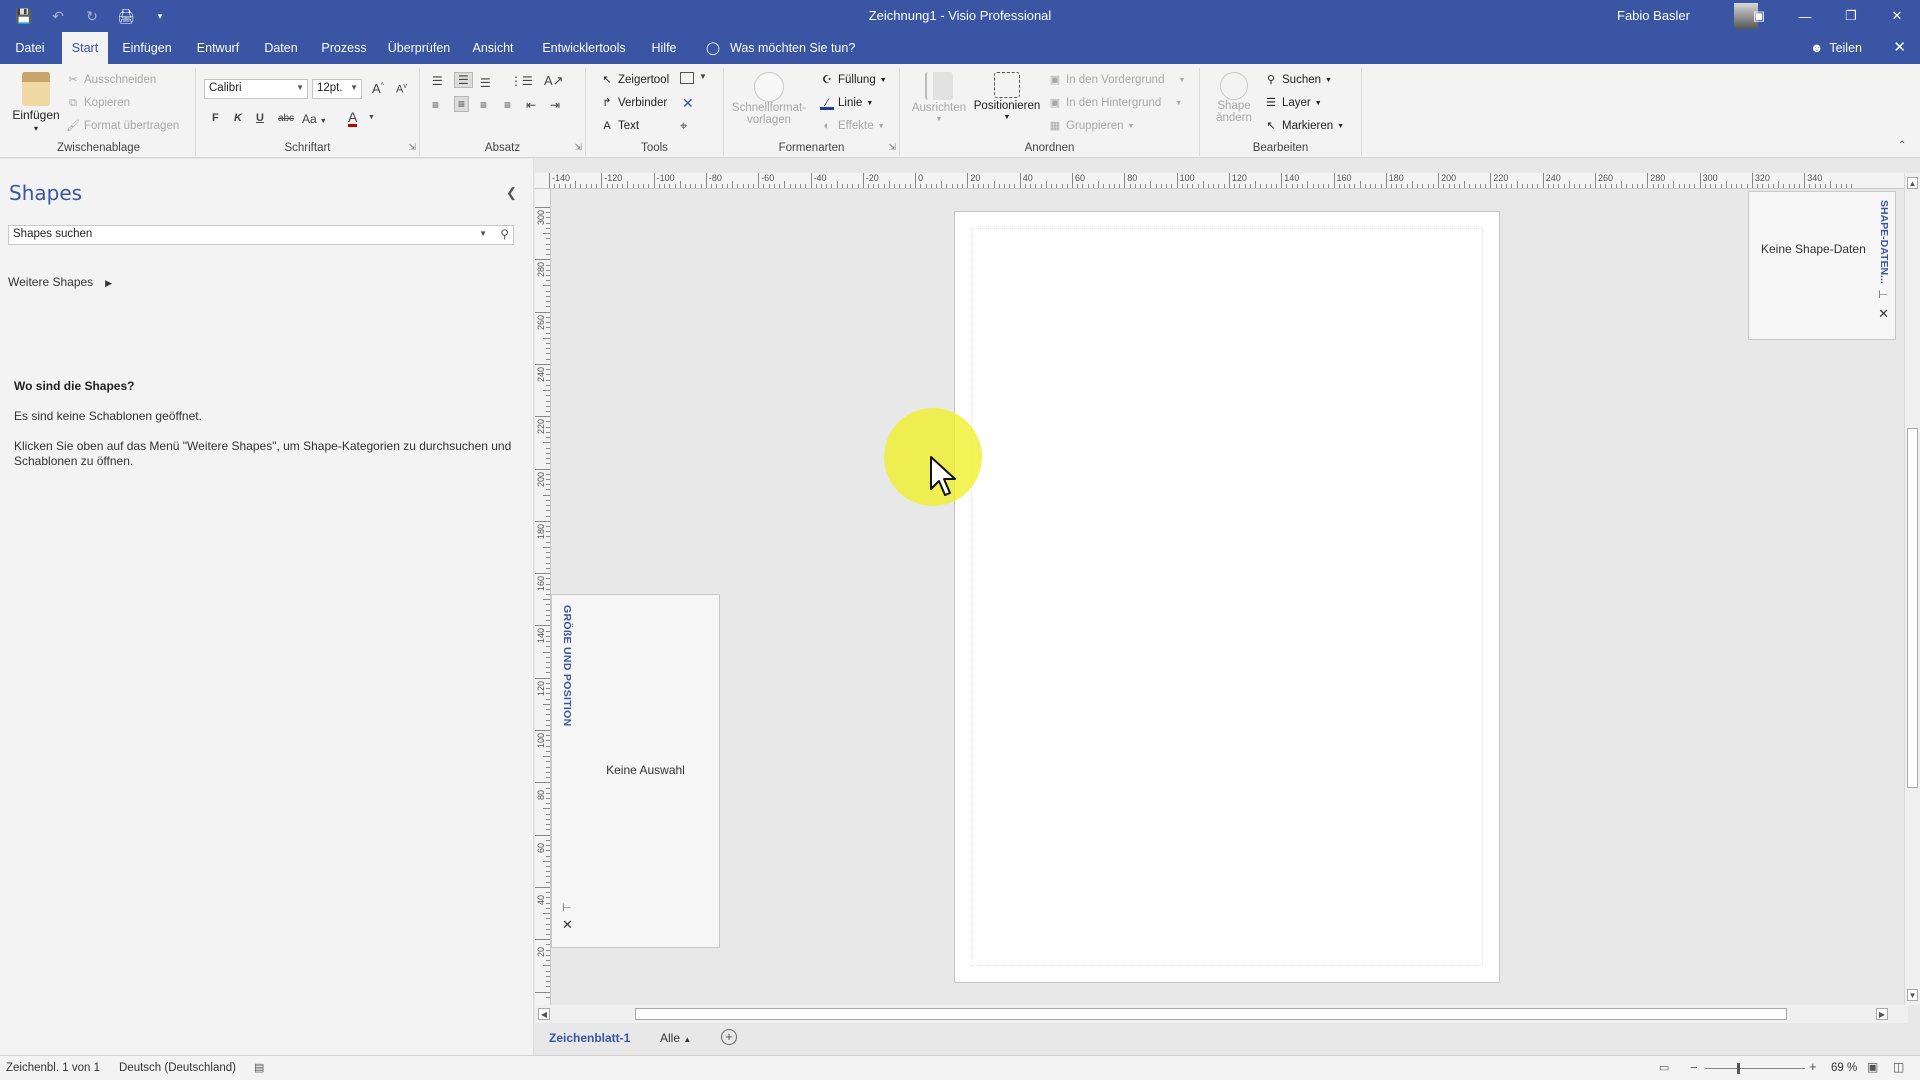 The width and height of the screenshot is (1920, 1080). Describe the element at coordinates (98, 103) in the screenshot. I see `copy-button: ⧉ Kopieren` at that location.